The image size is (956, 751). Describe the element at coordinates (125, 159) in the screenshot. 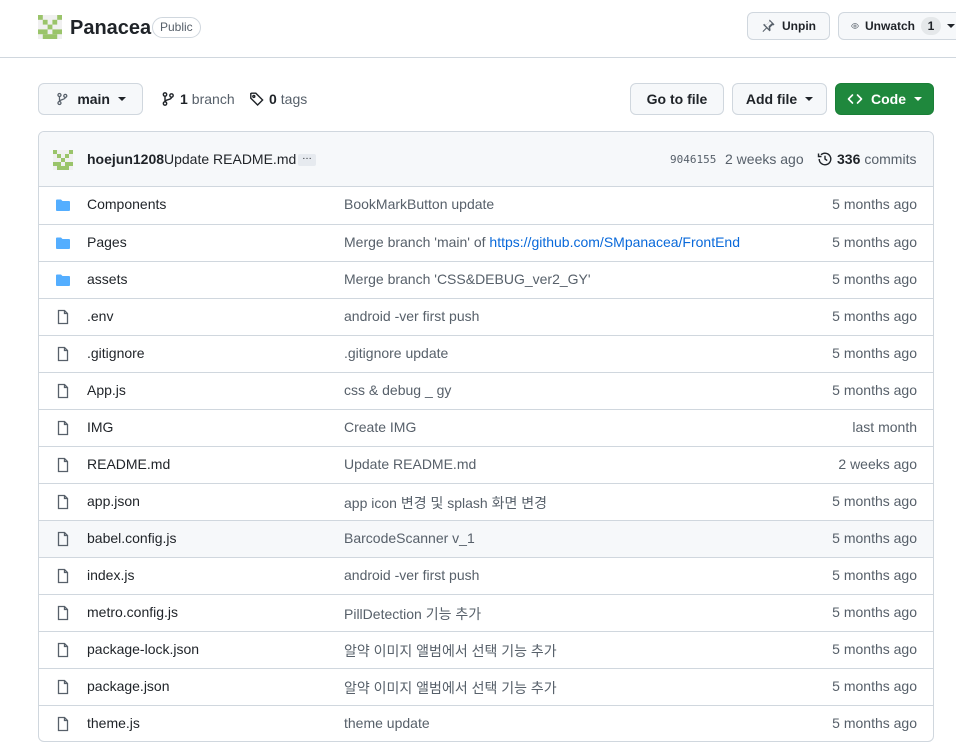

I see `commit-author: hoejun1208` at that location.